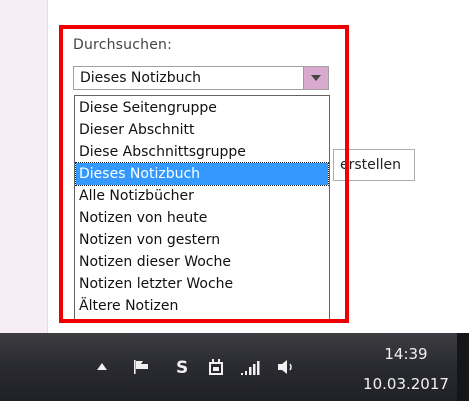 This screenshot has width=469, height=401. I want to click on dropdown-option-dieser-abschnitt: Dieser Abschnitt, so click(202, 130).